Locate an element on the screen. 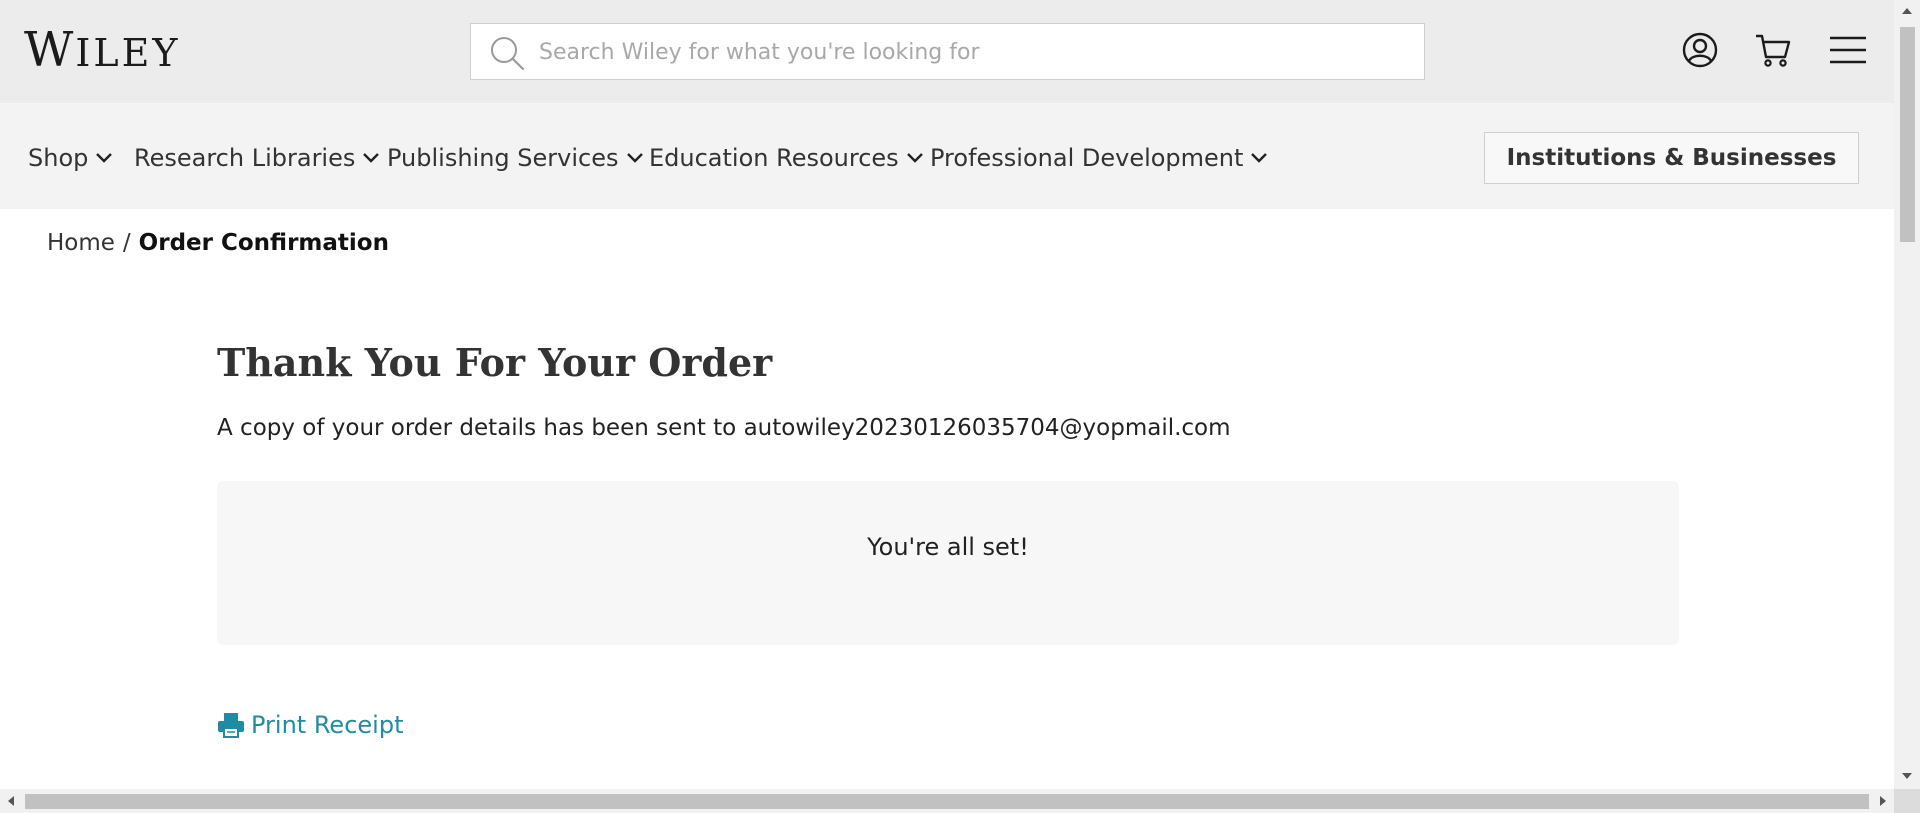 Image resolution: width=1920 pixels, height=813 pixels. order-status-message: You're all set! is located at coordinates (948, 547).